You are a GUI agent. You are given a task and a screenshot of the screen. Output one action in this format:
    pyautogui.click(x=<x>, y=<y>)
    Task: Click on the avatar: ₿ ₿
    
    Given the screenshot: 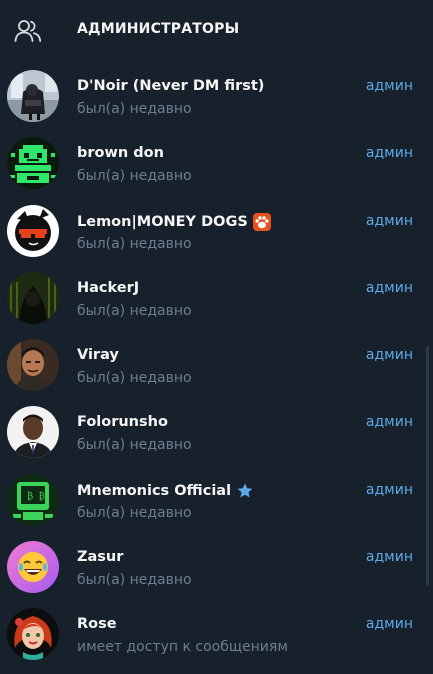 What is the action you would take?
    pyautogui.click(x=33, y=499)
    